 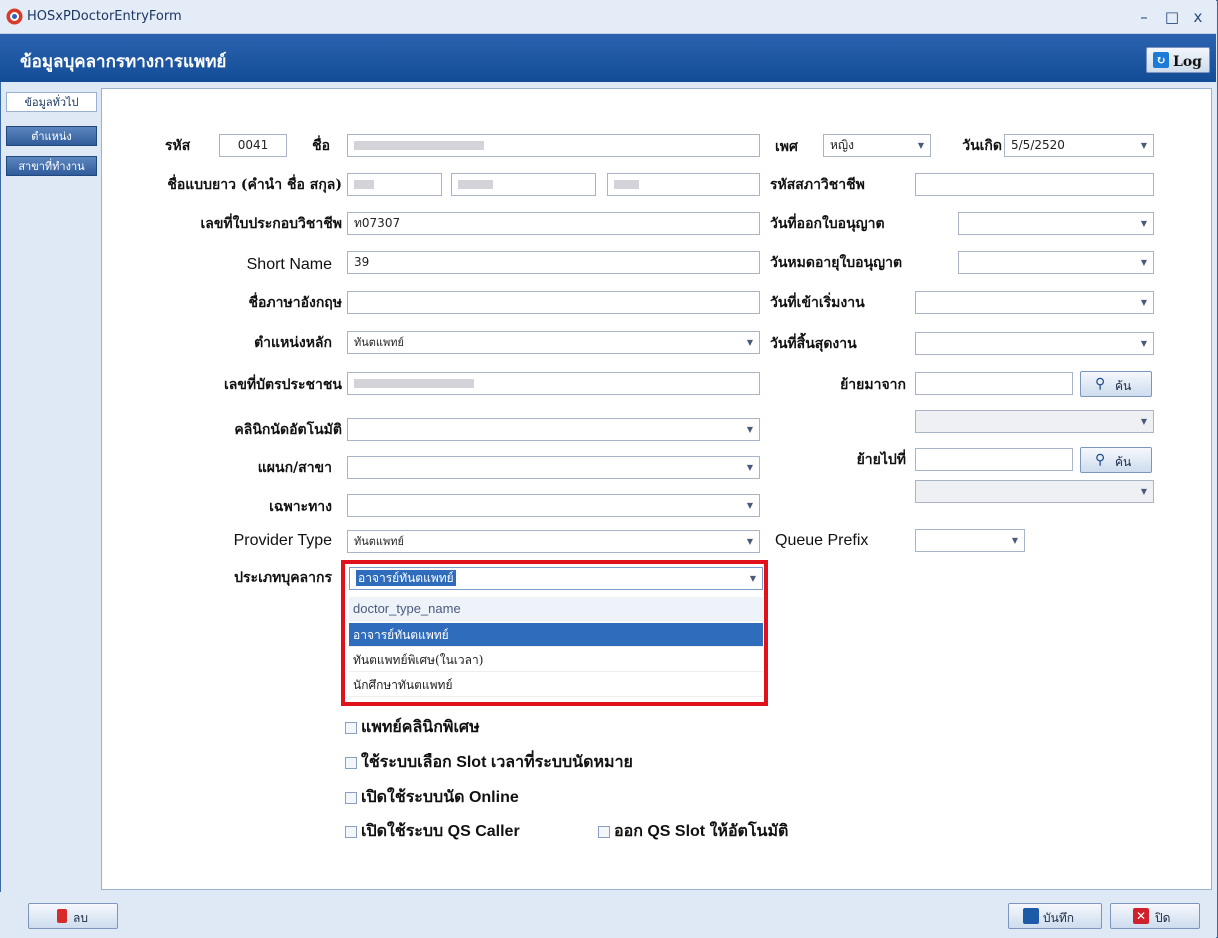 I want to click on blurred-last-name, so click(x=626, y=184).